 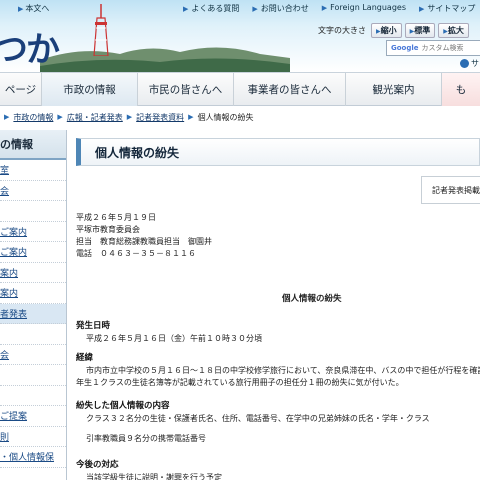 I want to click on document-title: 個人情報の紛失, so click(x=312, y=299).